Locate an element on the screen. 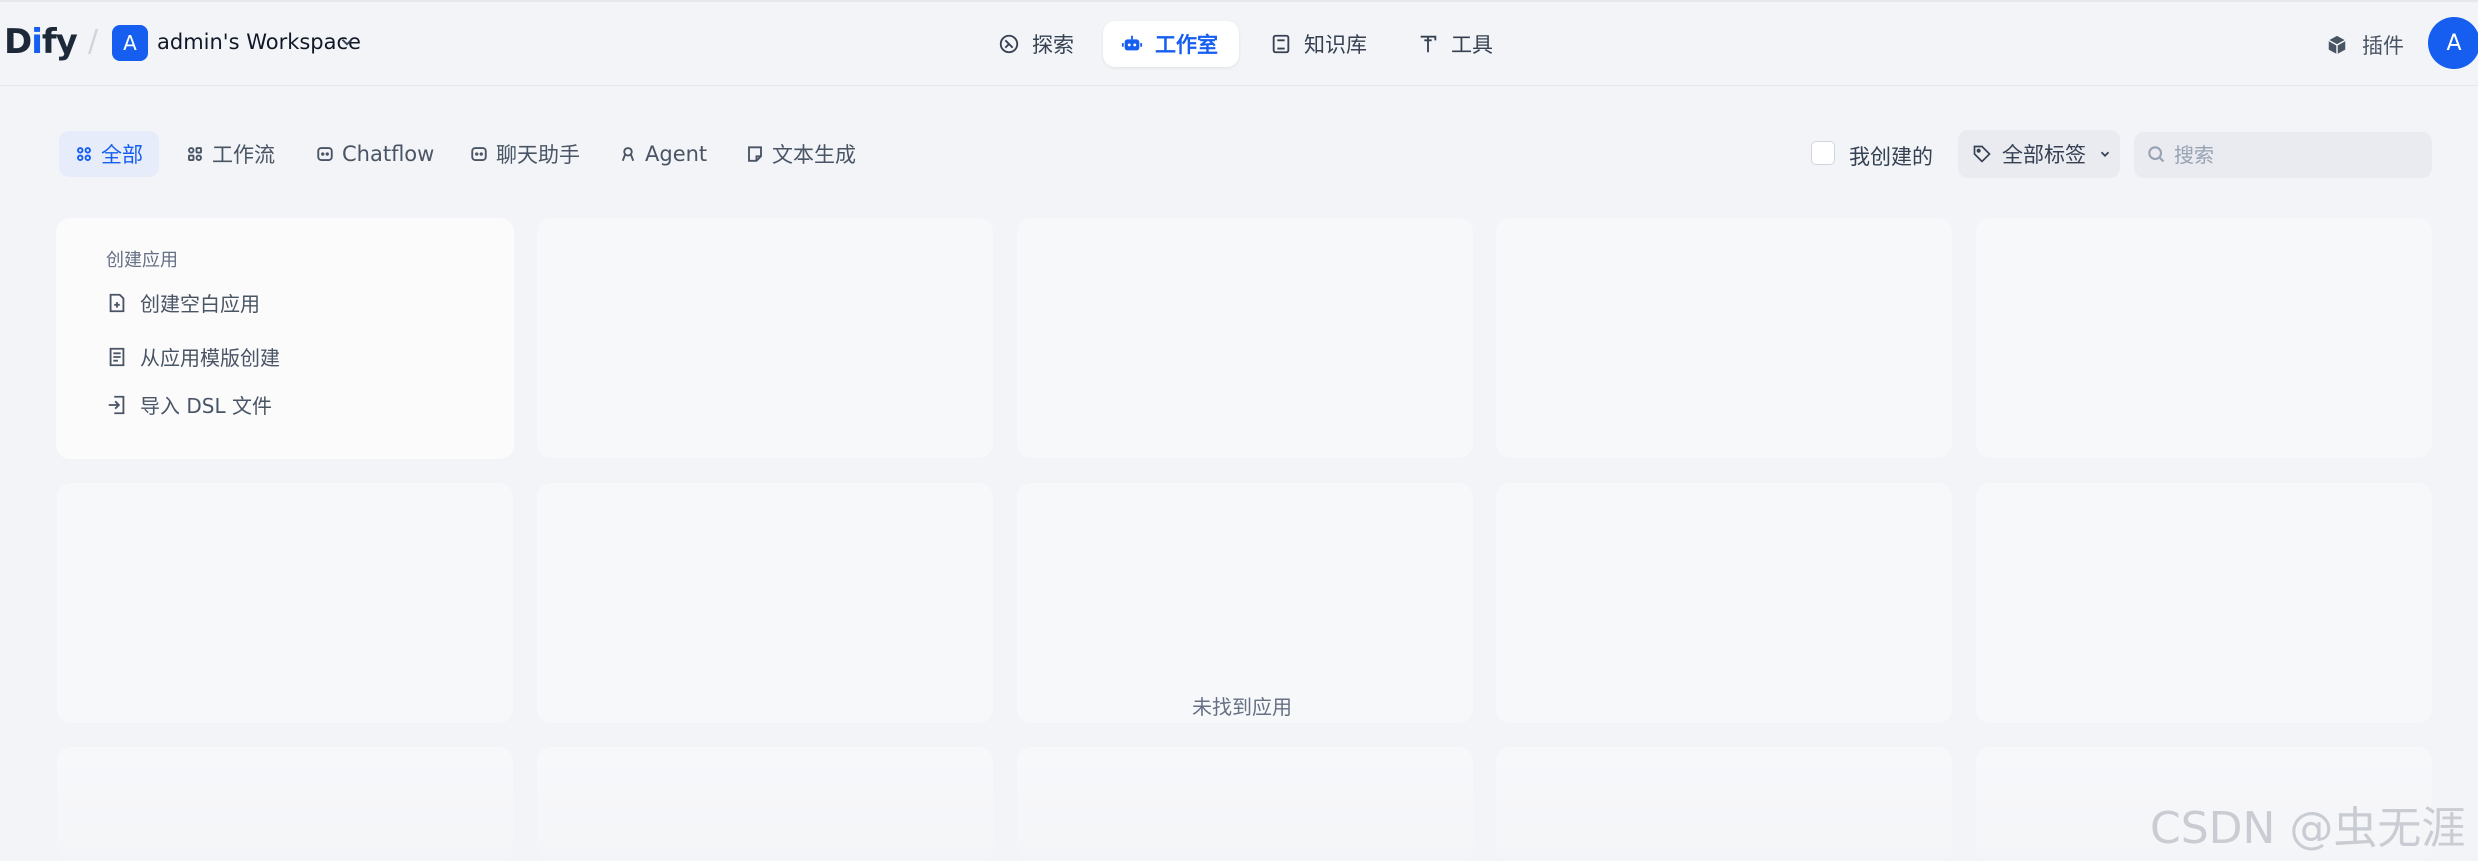  create-blank-app: 创建空白应用 is located at coordinates (183, 302).